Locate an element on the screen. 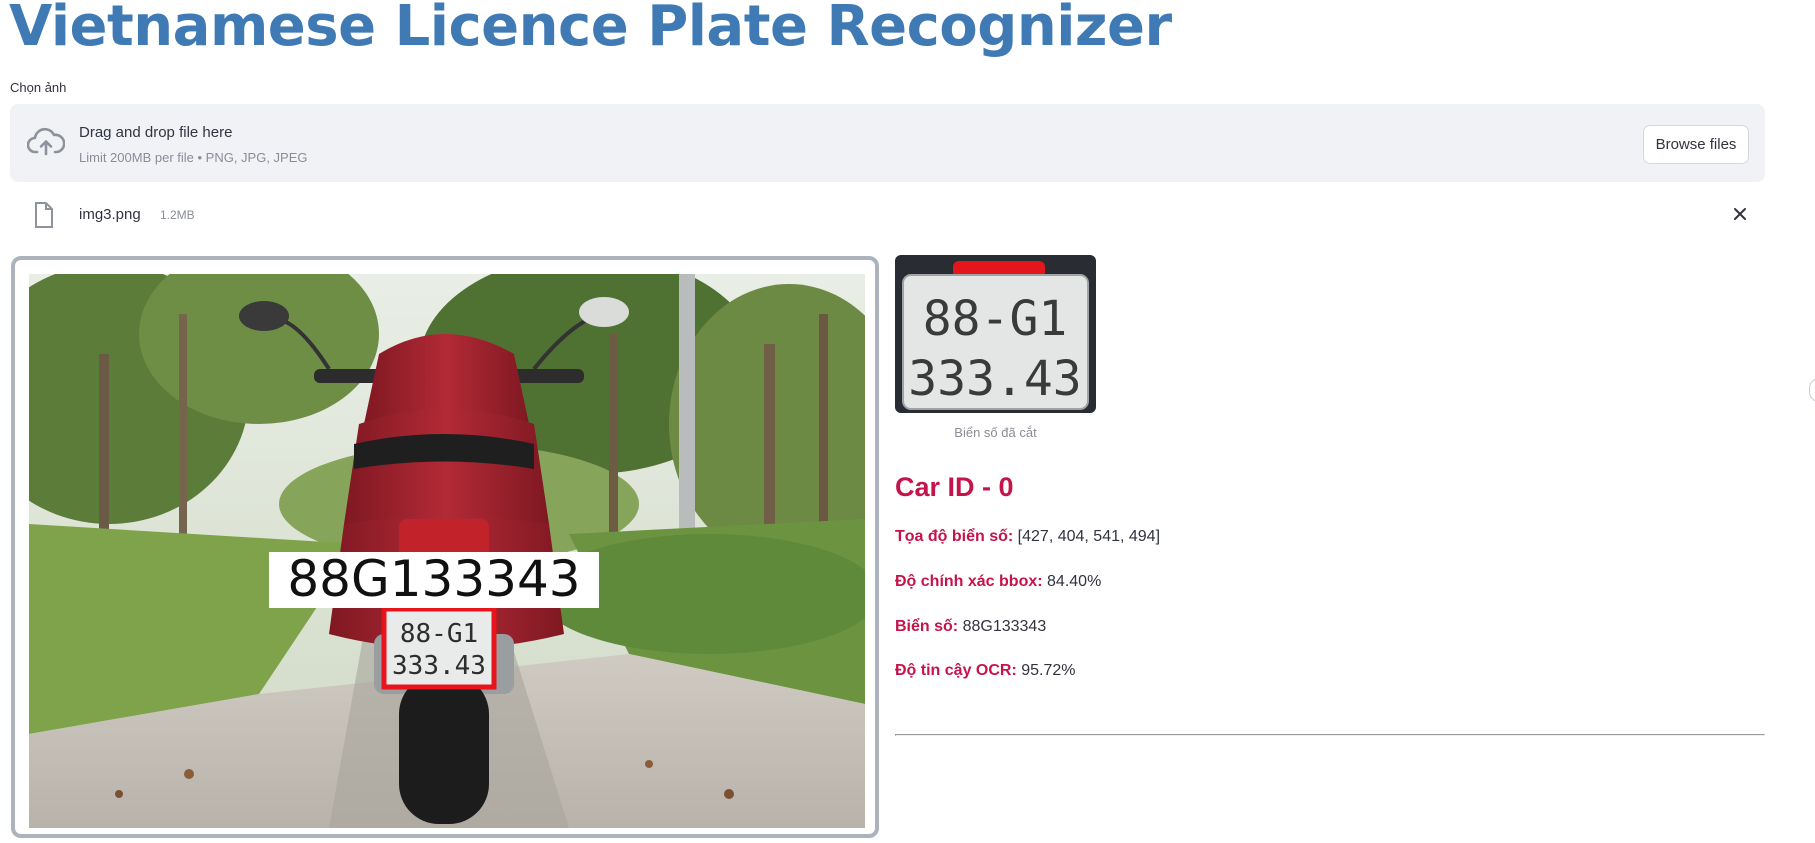  uploaded-file-size: 1.2MB is located at coordinates (177, 215).